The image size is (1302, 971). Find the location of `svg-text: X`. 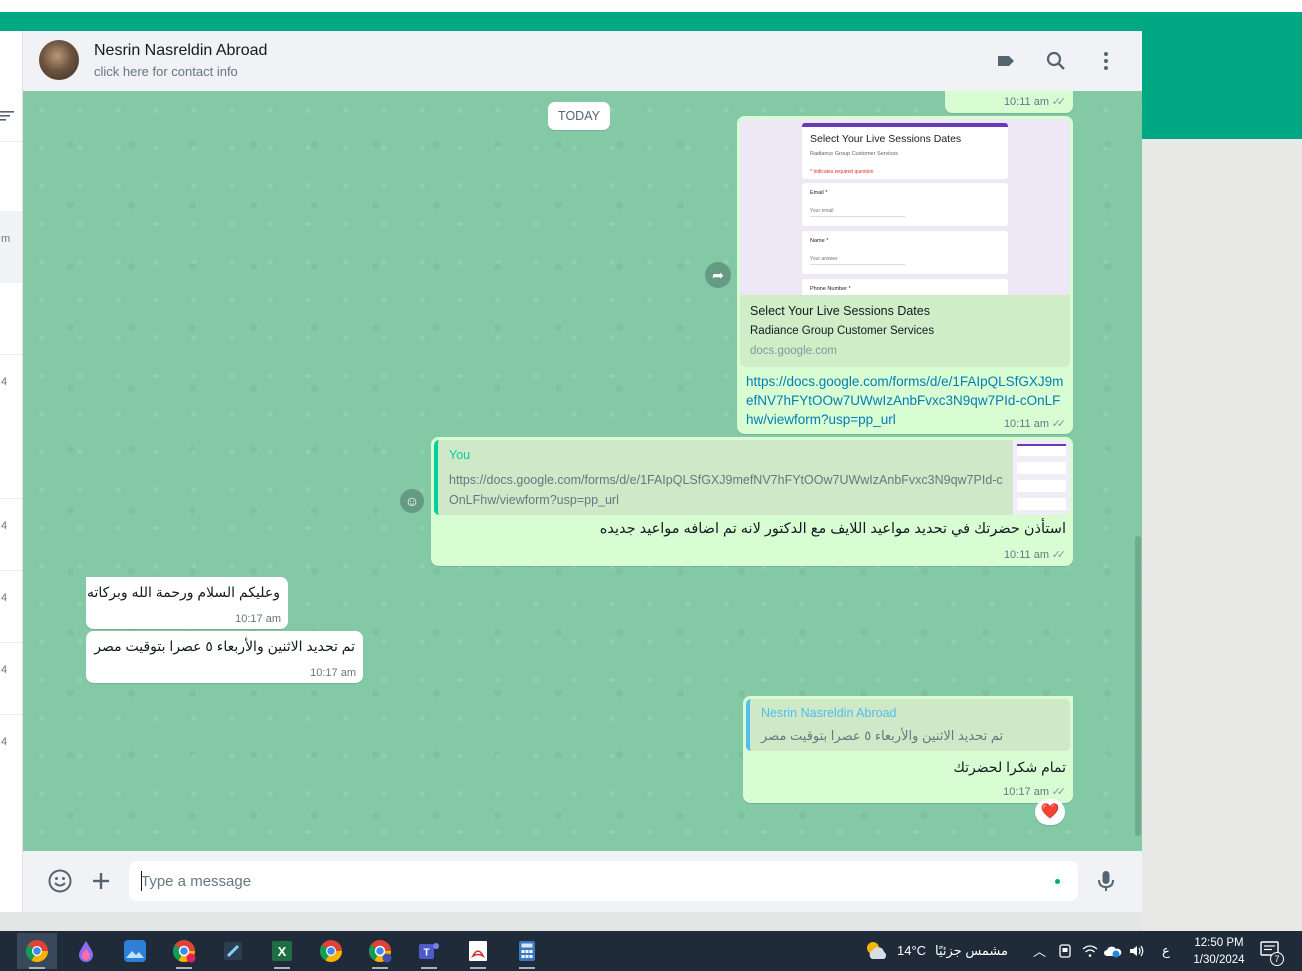

svg-text: X is located at coordinates (282, 951).